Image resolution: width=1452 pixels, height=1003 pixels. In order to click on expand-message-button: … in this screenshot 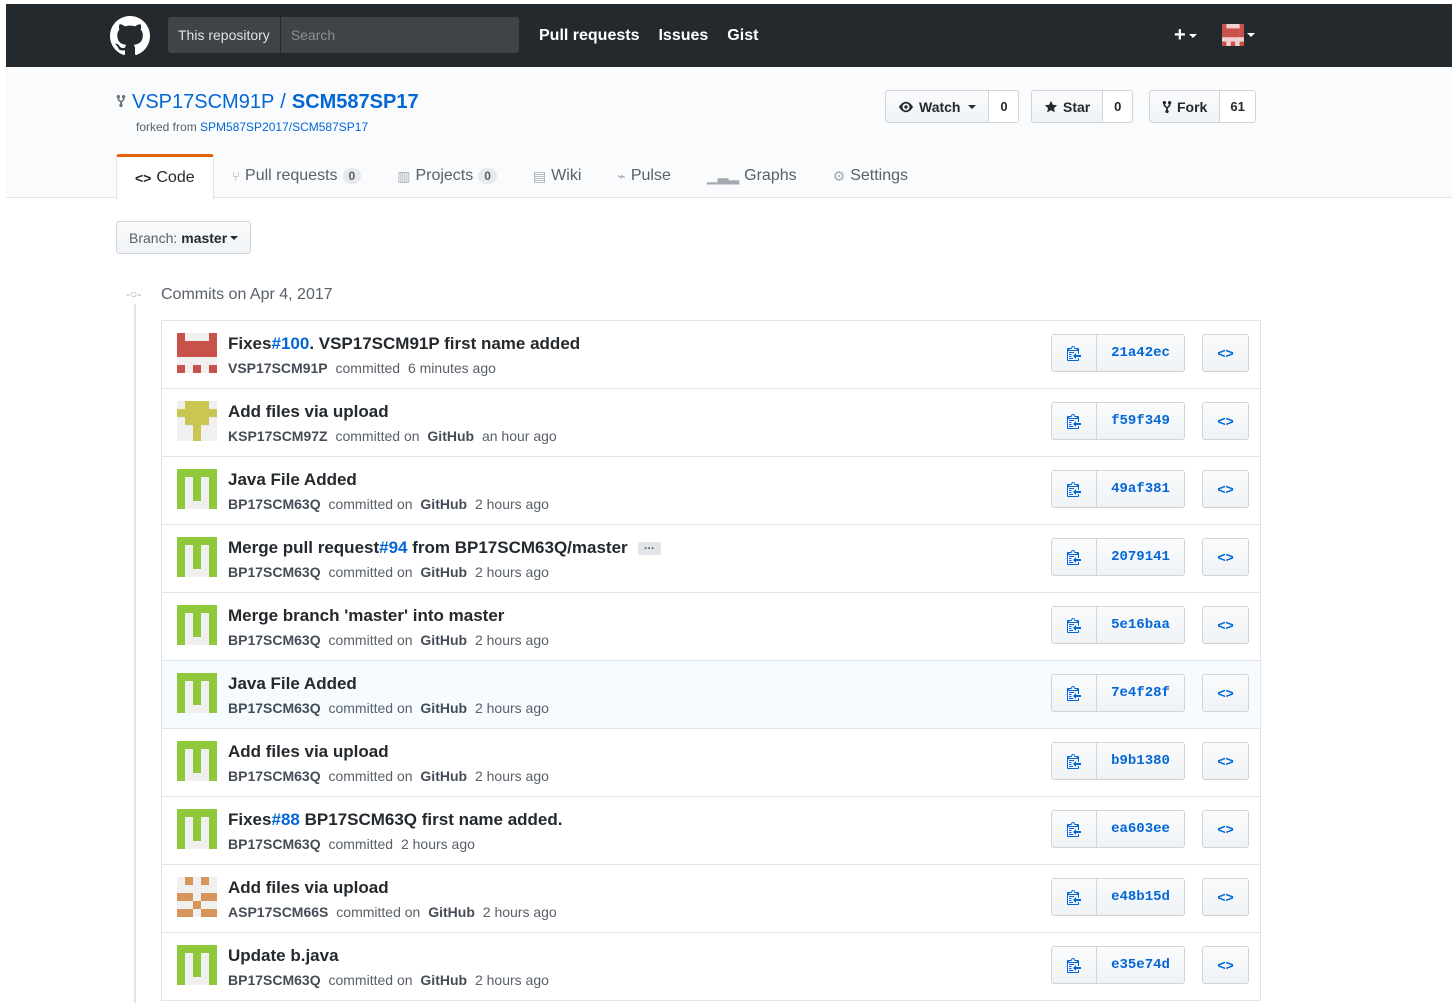, I will do `click(649, 547)`.